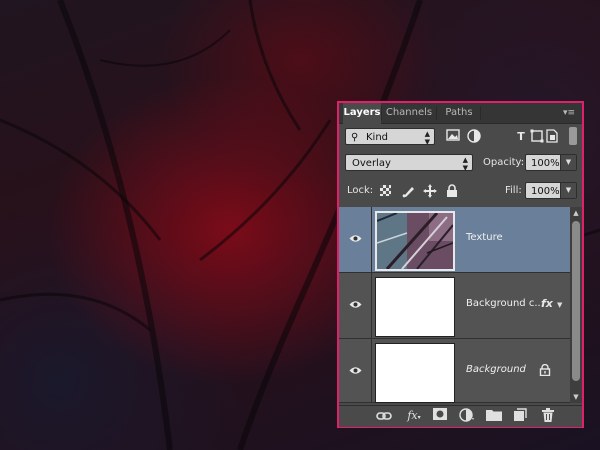  What do you see at coordinates (521, 137) in the screenshot?
I see `type-filter-icon: T` at bounding box center [521, 137].